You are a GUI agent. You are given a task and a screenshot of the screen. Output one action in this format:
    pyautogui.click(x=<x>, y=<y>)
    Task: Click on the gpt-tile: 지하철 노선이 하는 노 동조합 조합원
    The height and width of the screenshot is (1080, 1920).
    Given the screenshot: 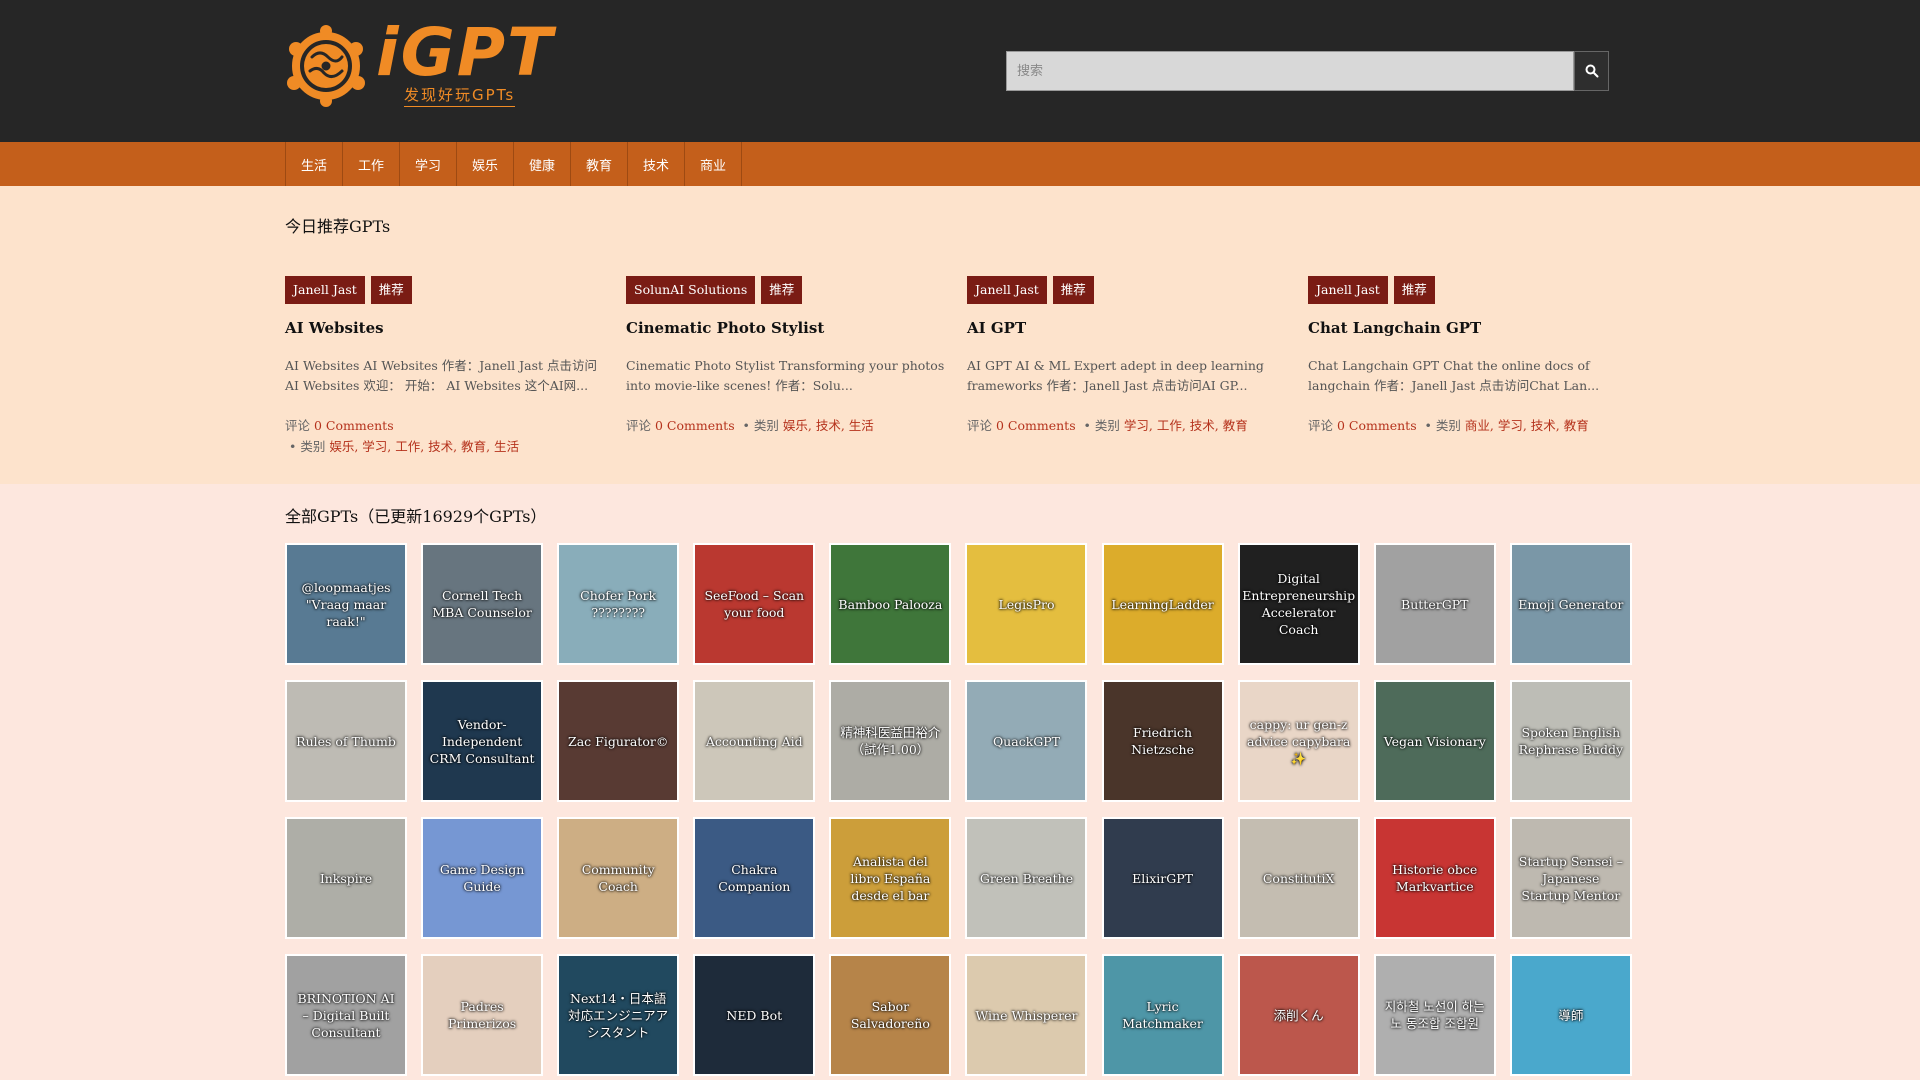 What is the action you would take?
    pyautogui.click(x=1434, y=1015)
    